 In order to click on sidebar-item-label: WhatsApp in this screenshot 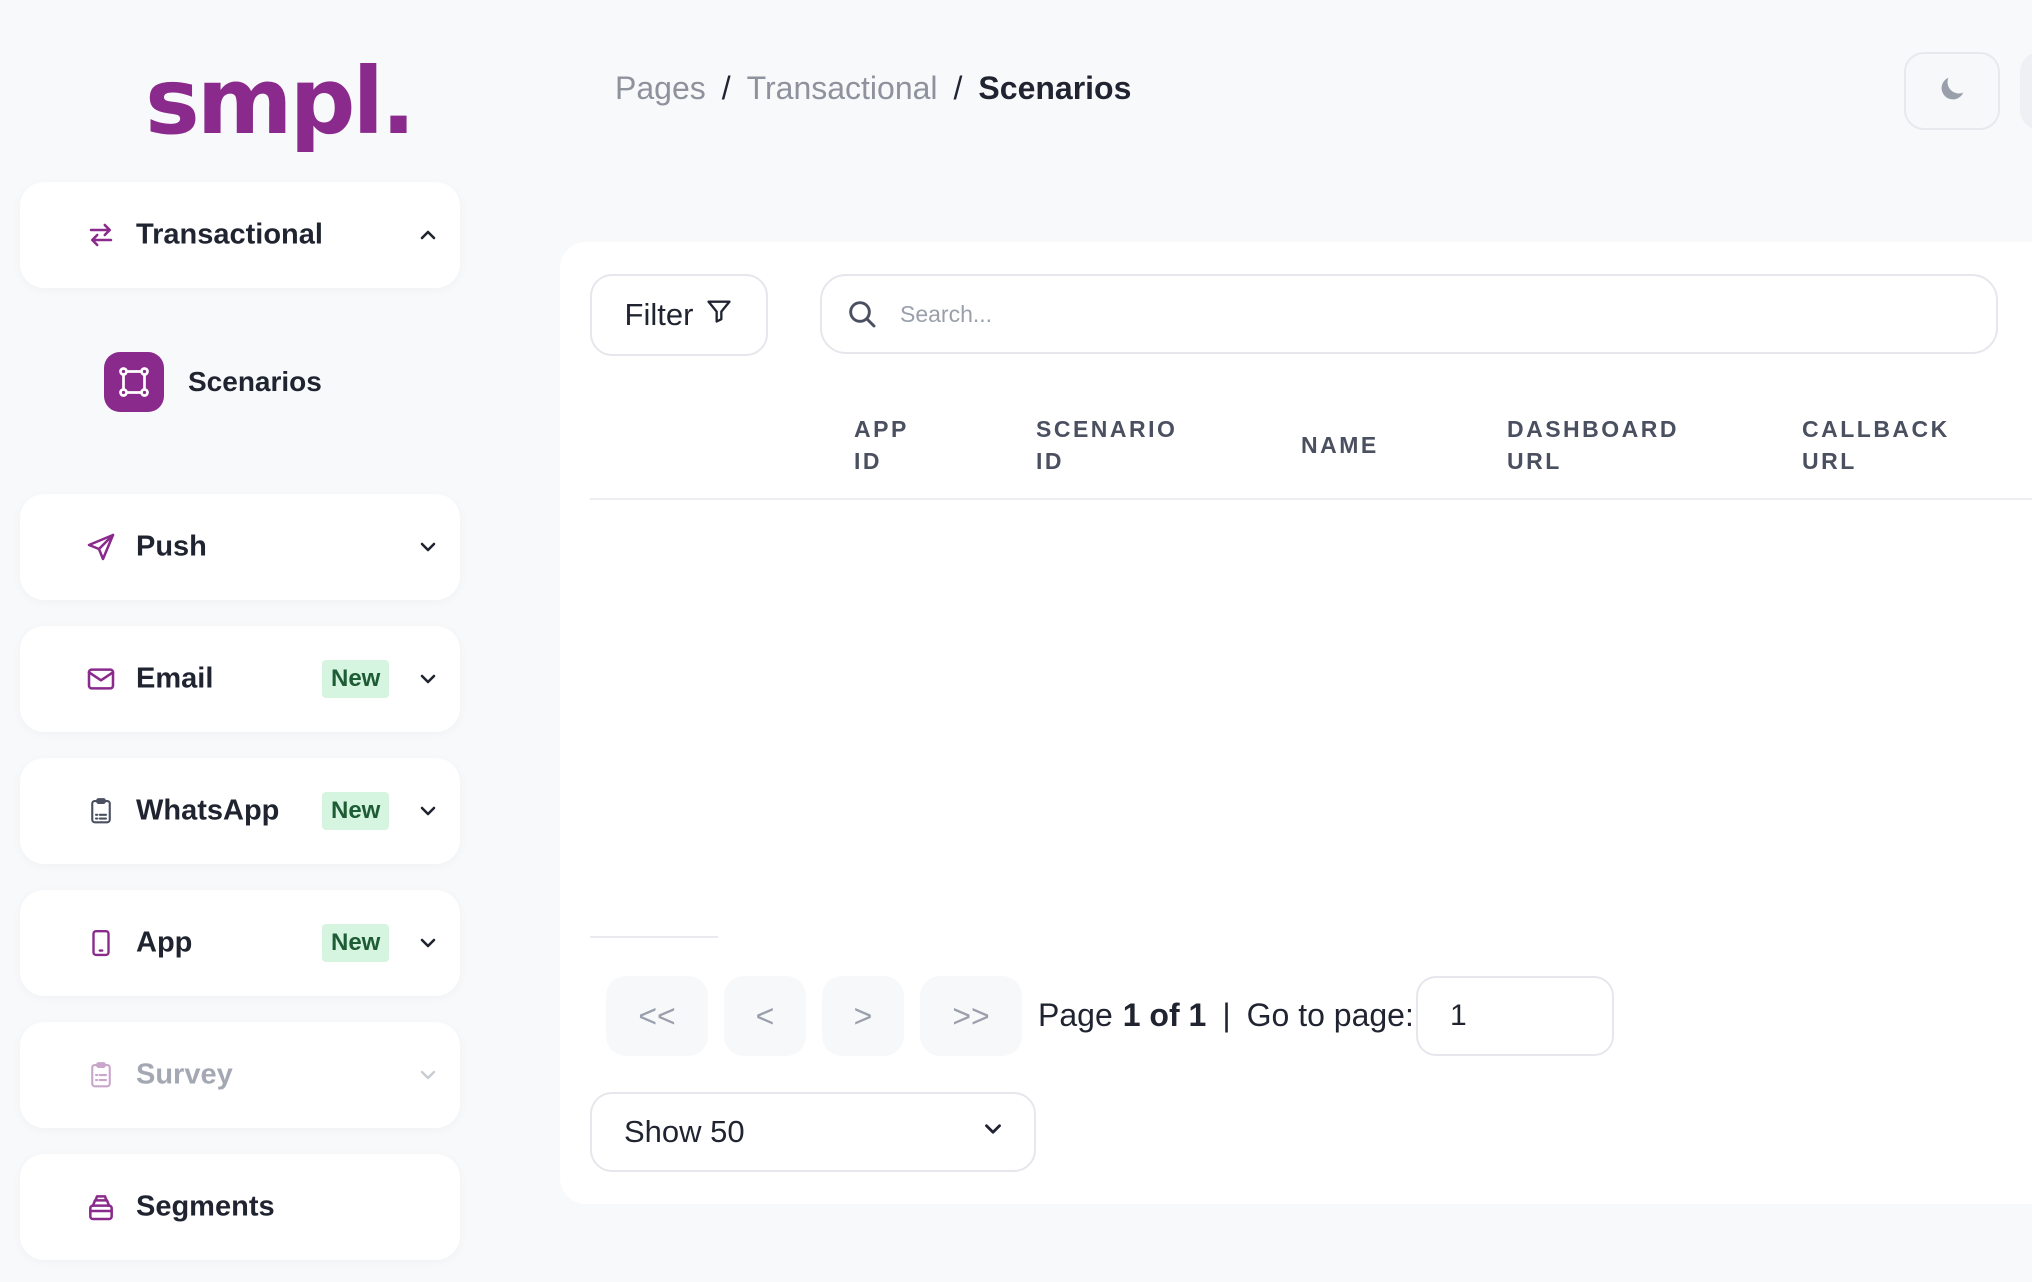, I will do `click(208, 810)`.